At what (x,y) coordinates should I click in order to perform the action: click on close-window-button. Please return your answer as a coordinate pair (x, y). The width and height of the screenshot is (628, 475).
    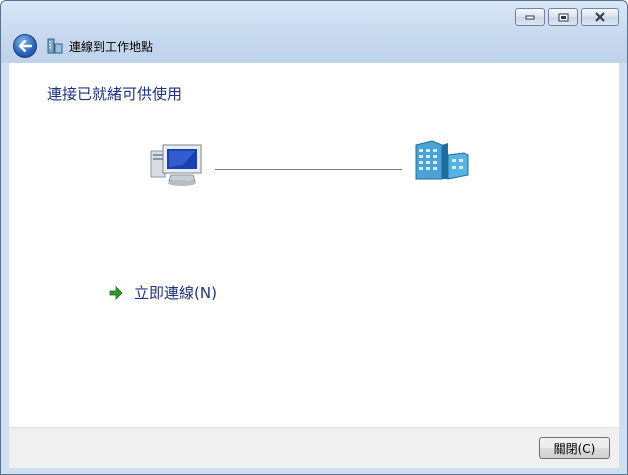
    Looking at the image, I should click on (600, 17).